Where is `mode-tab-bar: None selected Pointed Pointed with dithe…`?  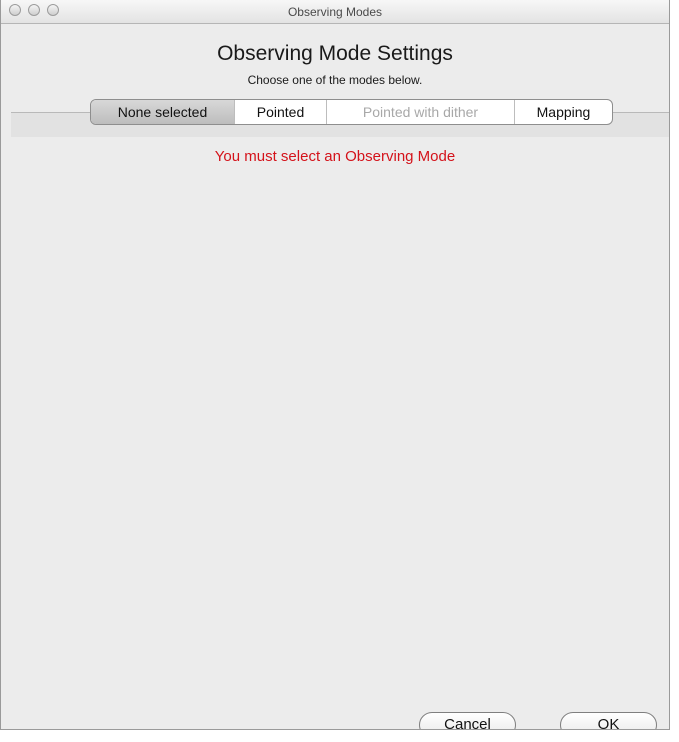 mode-tab-bar: None selected Pointed Pointed with dithe… is located at coordinates (351, 112).